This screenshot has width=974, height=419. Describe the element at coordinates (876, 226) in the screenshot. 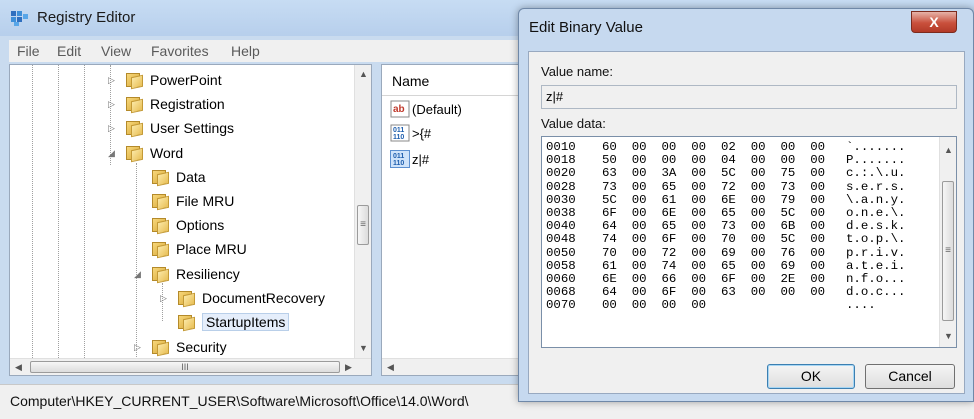

I see `hex-ascii: d.e.s.k.` at that location.